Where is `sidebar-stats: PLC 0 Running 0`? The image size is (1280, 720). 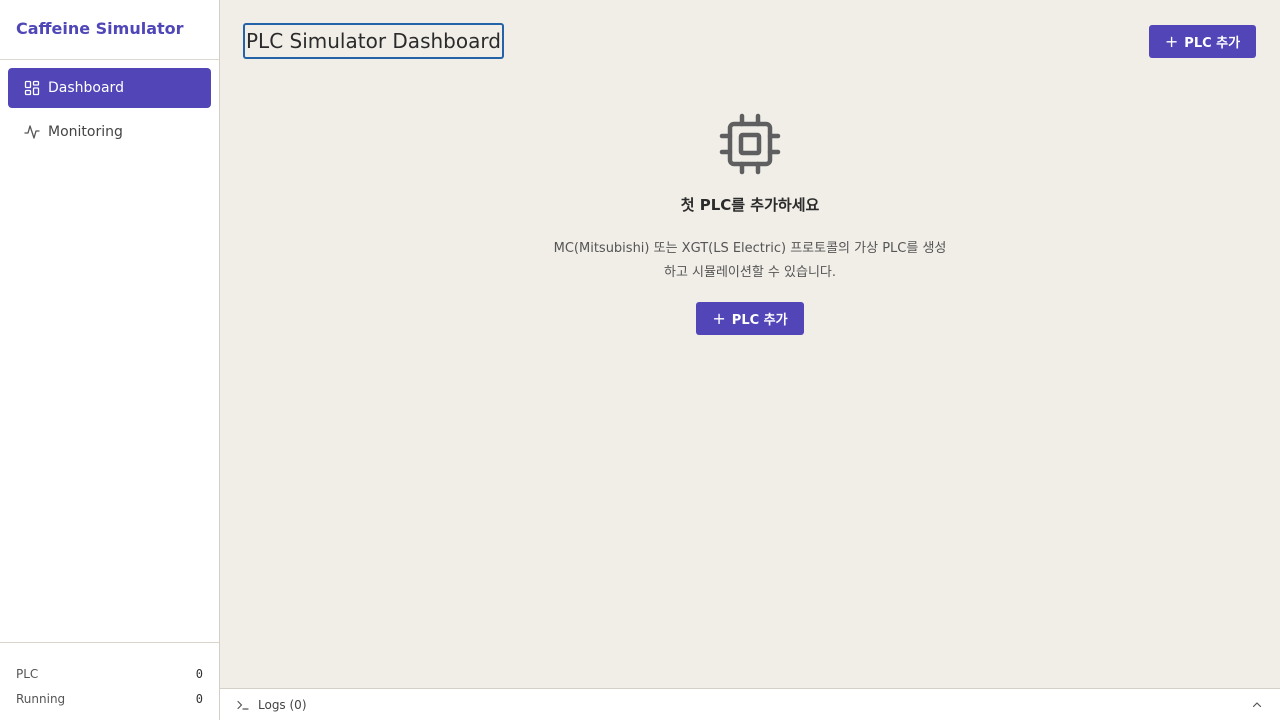 sidebar-stats: PLC 0 Running 0 is located at coordinates (109, 681).